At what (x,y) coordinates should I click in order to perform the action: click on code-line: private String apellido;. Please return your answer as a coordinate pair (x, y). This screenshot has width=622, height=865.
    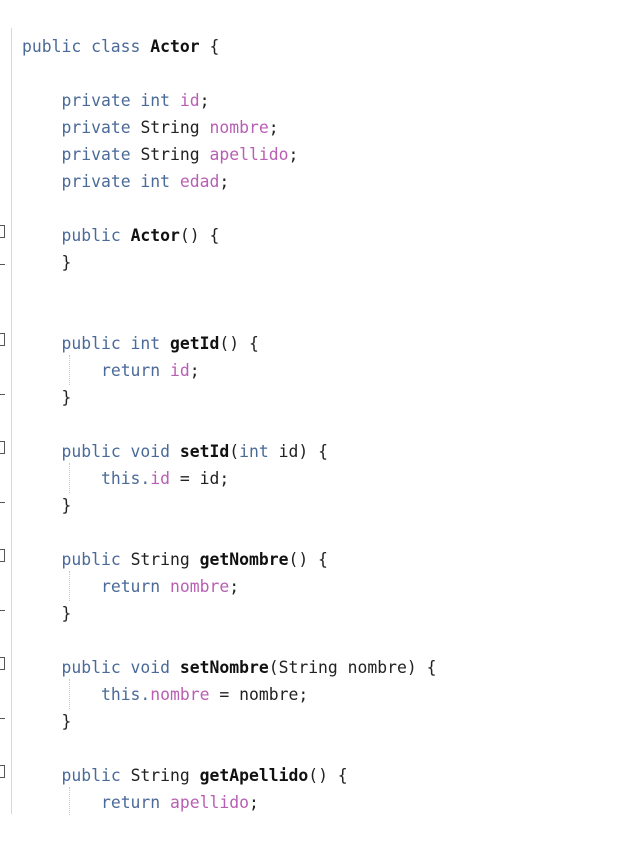
    Looking at the image, I should click on (229, 154).